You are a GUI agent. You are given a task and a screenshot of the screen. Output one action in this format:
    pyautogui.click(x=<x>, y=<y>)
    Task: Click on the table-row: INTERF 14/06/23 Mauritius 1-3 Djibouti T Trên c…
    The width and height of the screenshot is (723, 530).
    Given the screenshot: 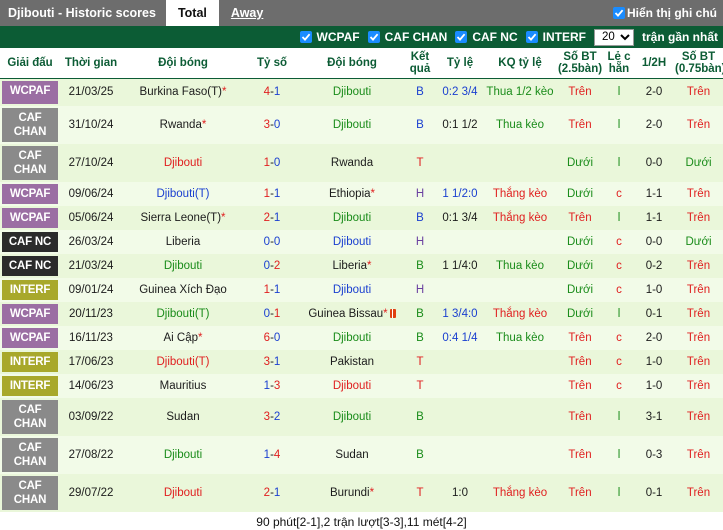 What is the action you would take?
    pyautogui.click(x=361, y=386)
    